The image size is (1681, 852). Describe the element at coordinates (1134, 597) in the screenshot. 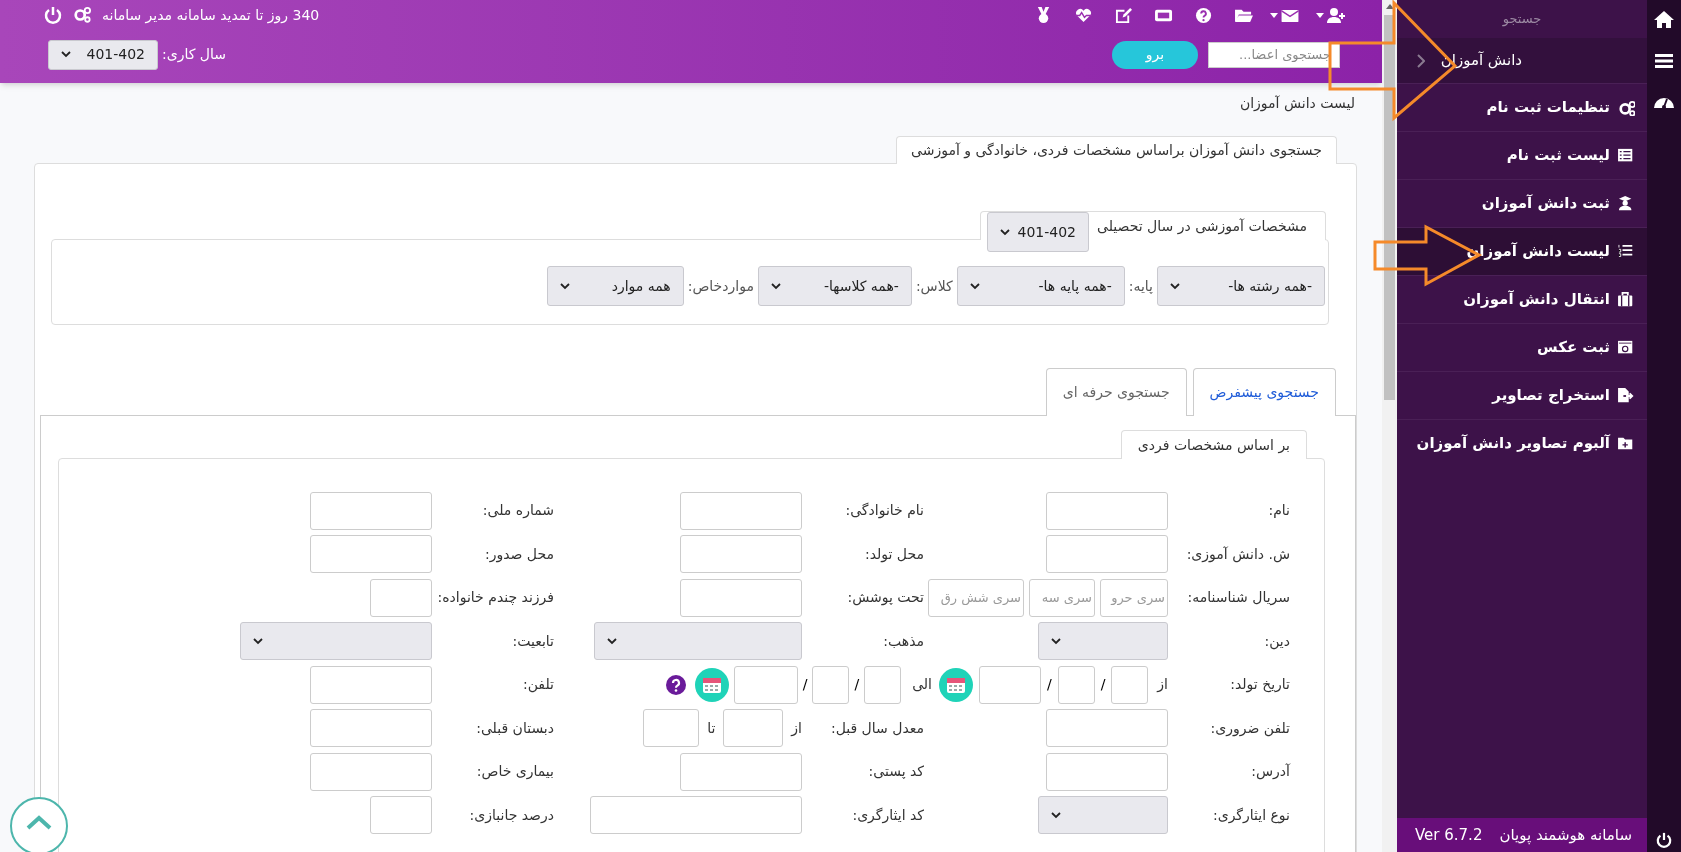

I see `text-field: سری حرو` at that location.